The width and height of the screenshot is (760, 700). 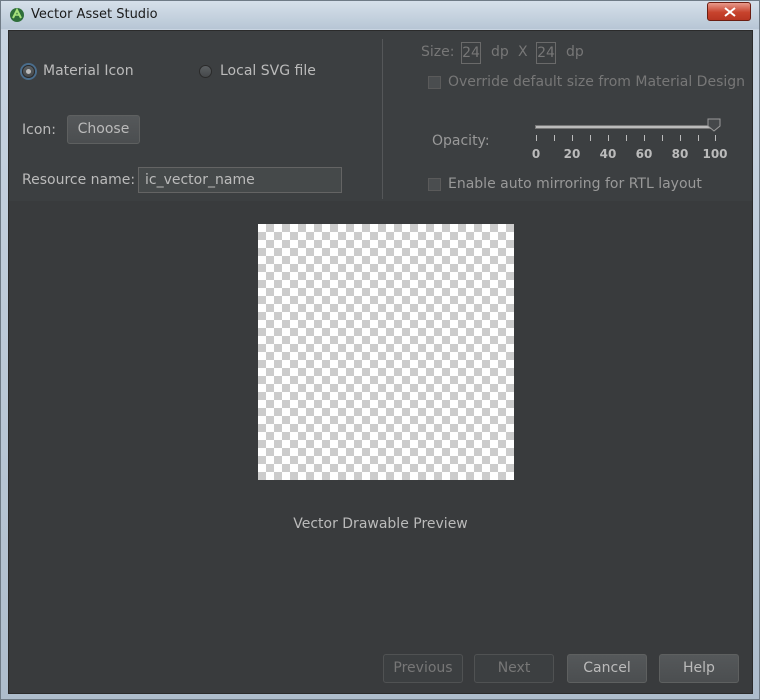 What do you see at coordinates (514, 668) in the screenshot?
I see `next-button: Next` at bounding box center [514, 668].